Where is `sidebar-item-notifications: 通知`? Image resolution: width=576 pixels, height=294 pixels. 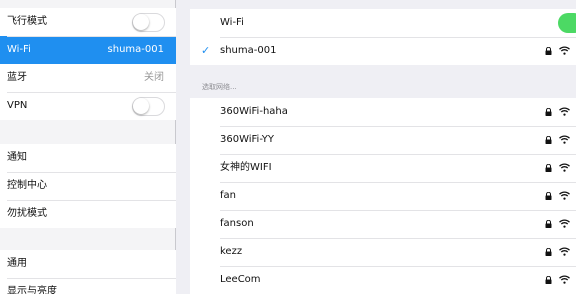 sidebar-item-notifications: 通知 is located at coordinates (88, 158).